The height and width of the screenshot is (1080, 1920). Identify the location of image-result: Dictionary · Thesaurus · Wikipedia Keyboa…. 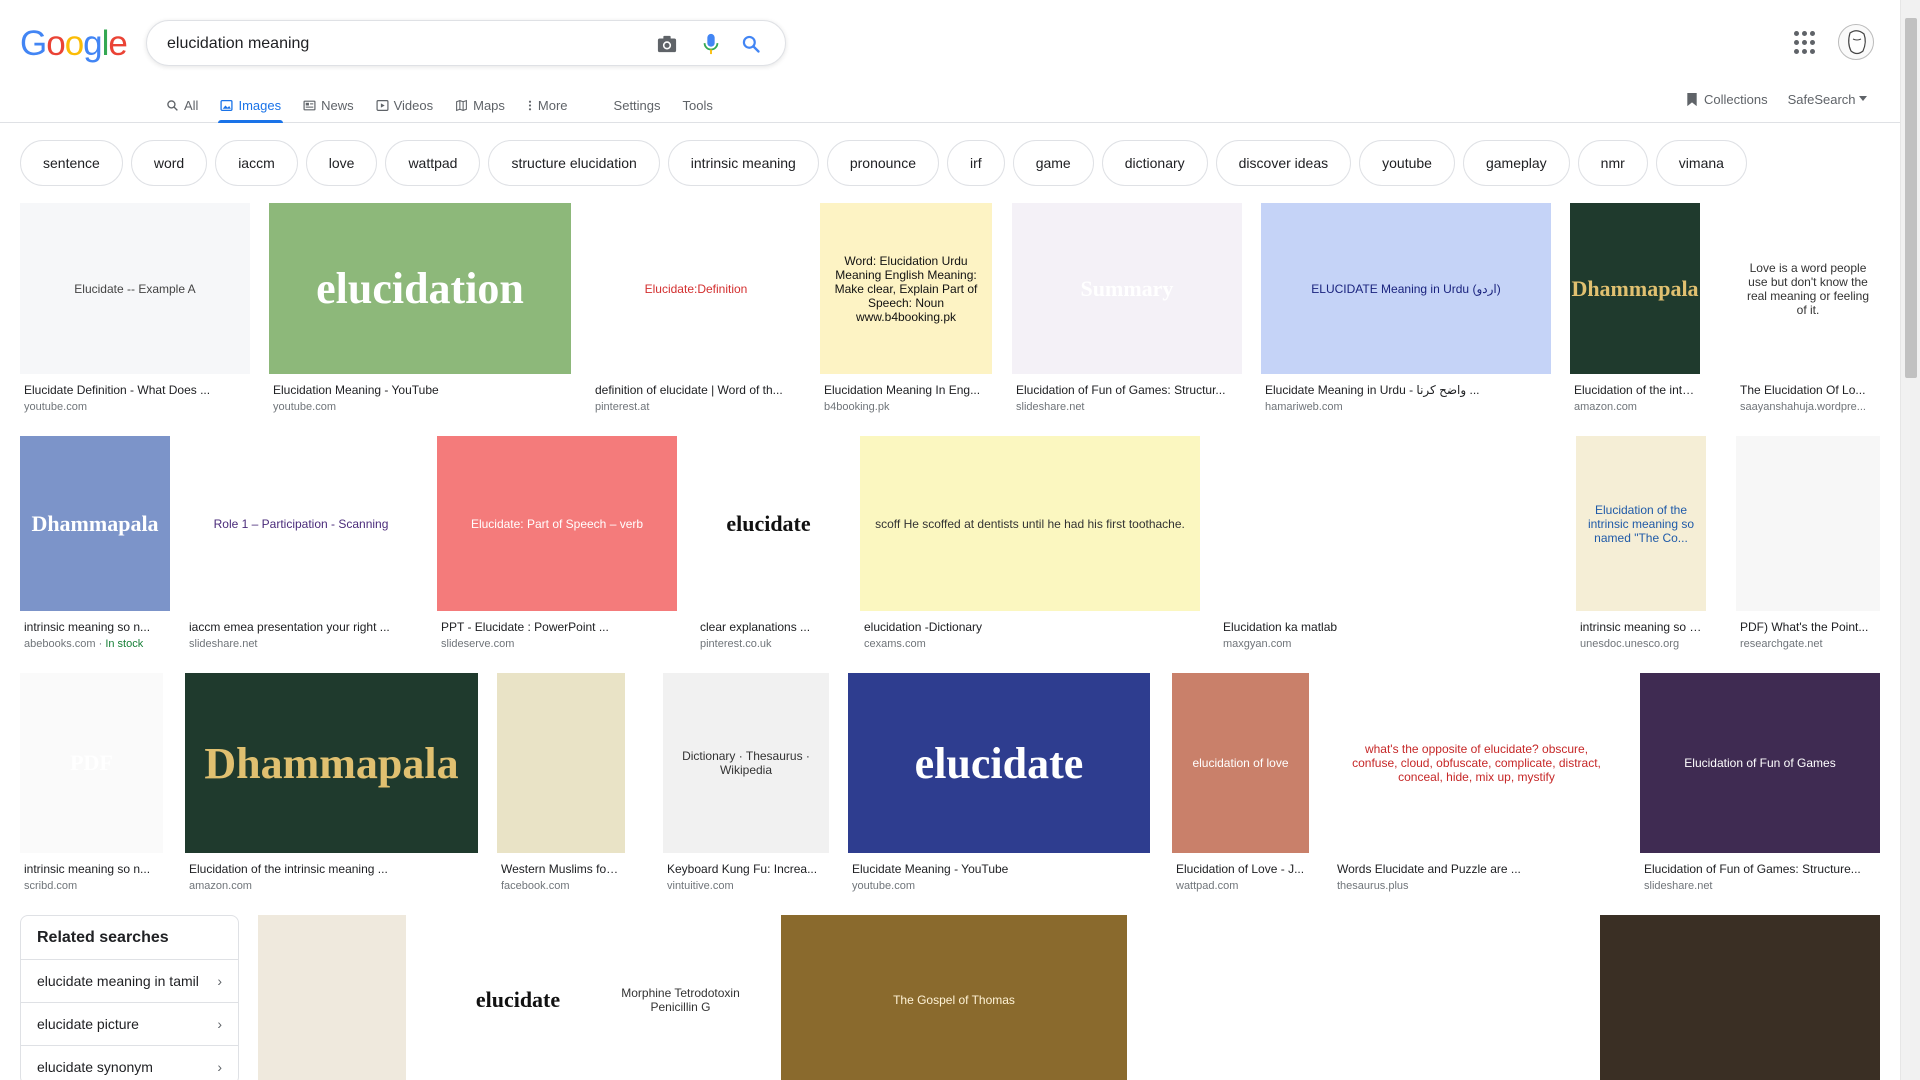
(746, 783).